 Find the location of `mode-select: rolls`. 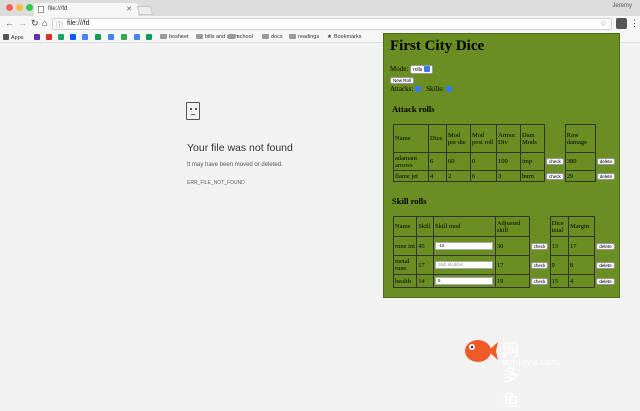

mode-select: rolls is located at coordinates (422, 69).